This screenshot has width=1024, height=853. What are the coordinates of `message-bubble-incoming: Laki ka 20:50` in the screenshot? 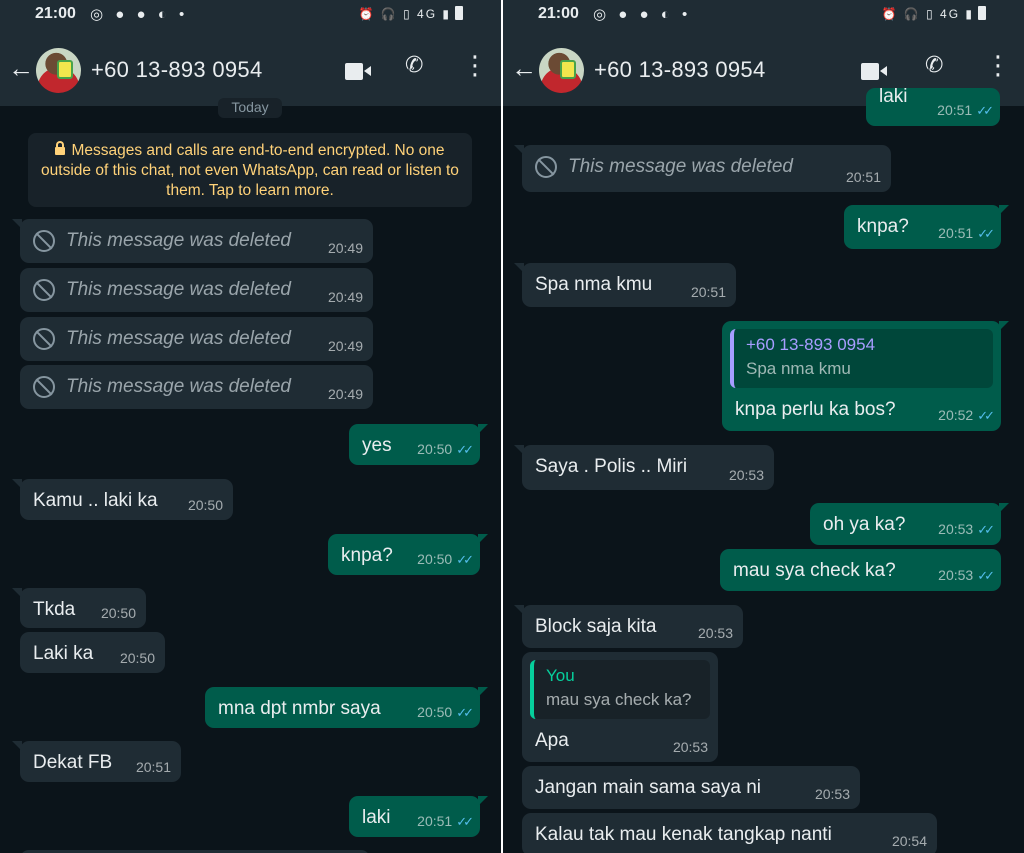 It's located at (92, 652).